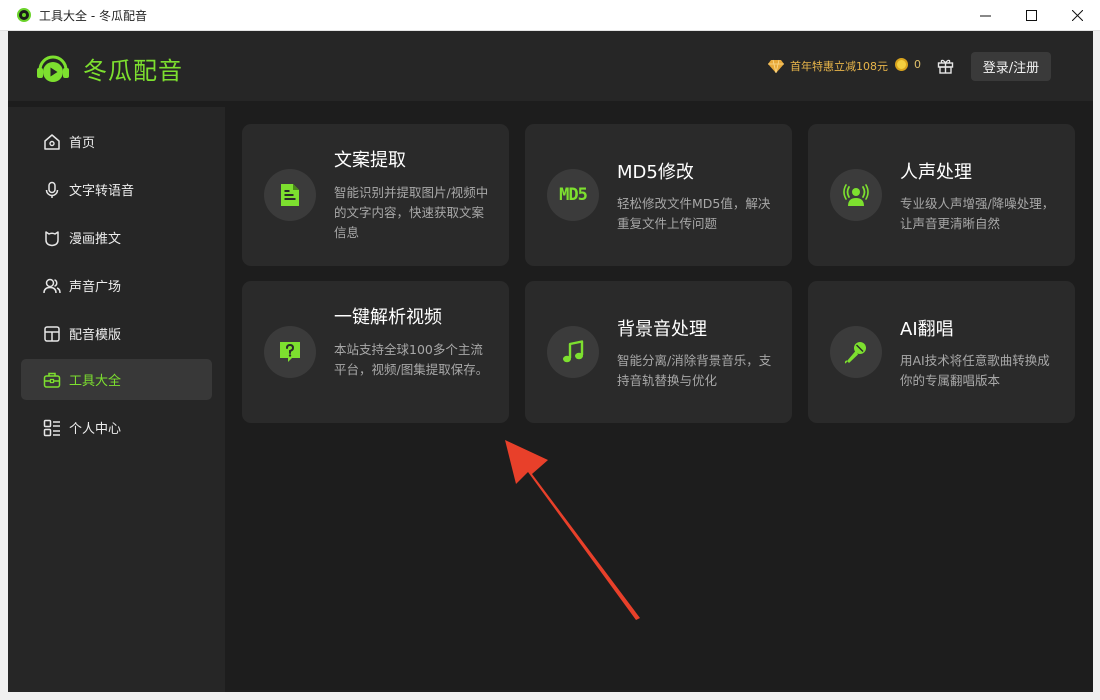  I want to click on tool-card-bgm: 背景音处理 智能分离/消除背景音乐，支持音轨替换与优化, so click(658, 352).